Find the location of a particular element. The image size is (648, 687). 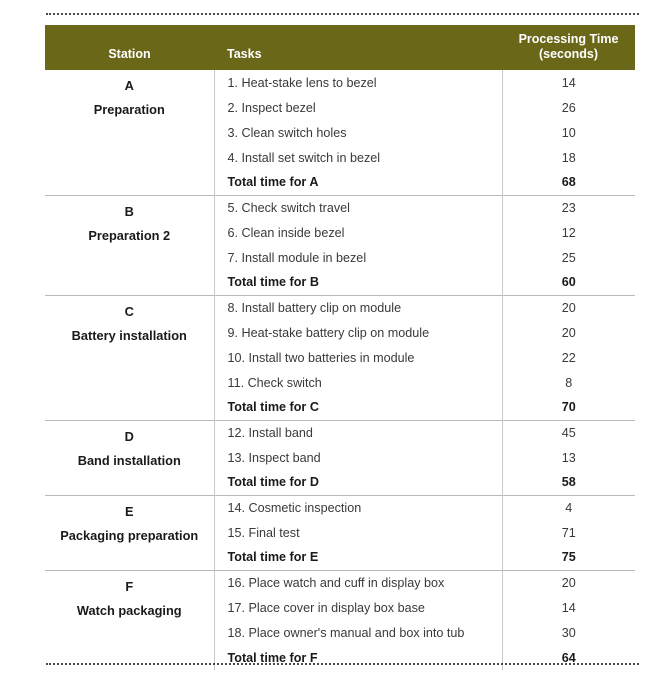

station-total-label: Total time for F is located at coordinates (357, 657).